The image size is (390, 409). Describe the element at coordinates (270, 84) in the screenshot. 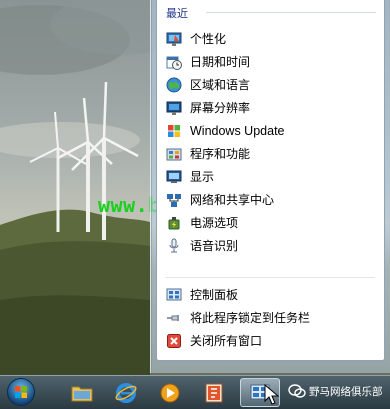

I see `recent-item-region-language: 区域和语言` at that location.